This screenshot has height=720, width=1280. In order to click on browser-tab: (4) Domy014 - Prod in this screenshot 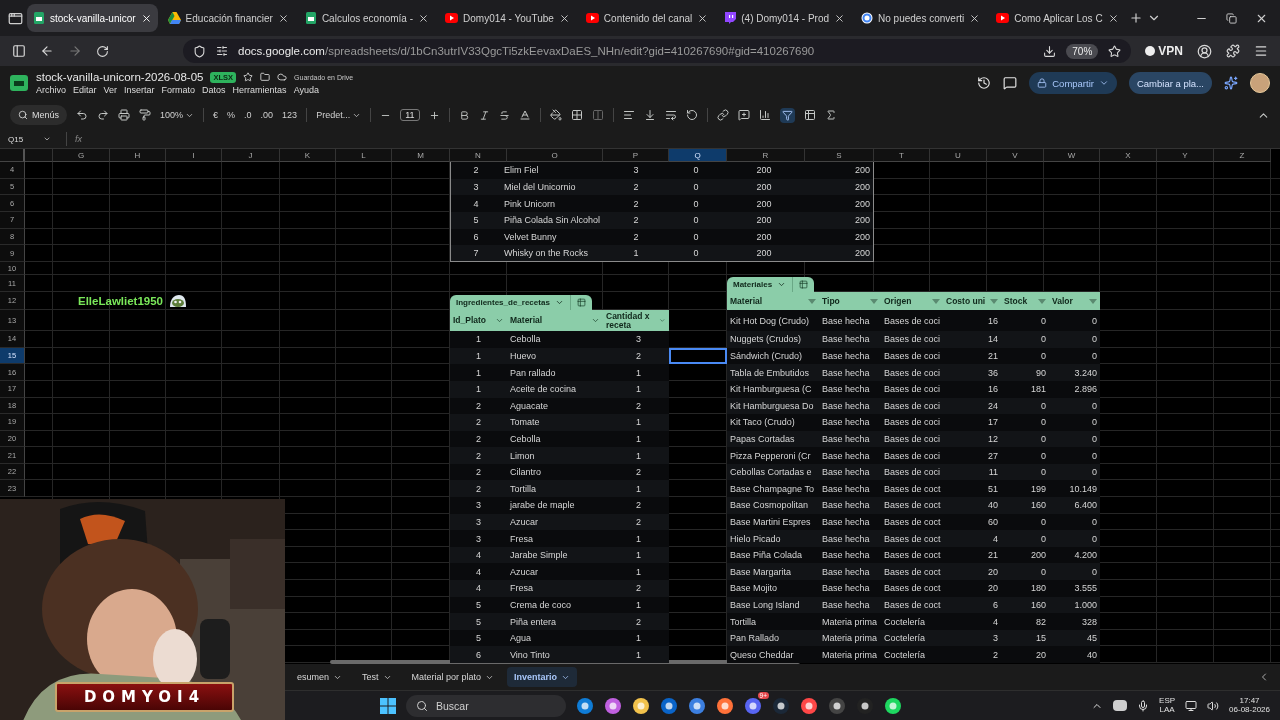, I will do `click(785, 18)`.